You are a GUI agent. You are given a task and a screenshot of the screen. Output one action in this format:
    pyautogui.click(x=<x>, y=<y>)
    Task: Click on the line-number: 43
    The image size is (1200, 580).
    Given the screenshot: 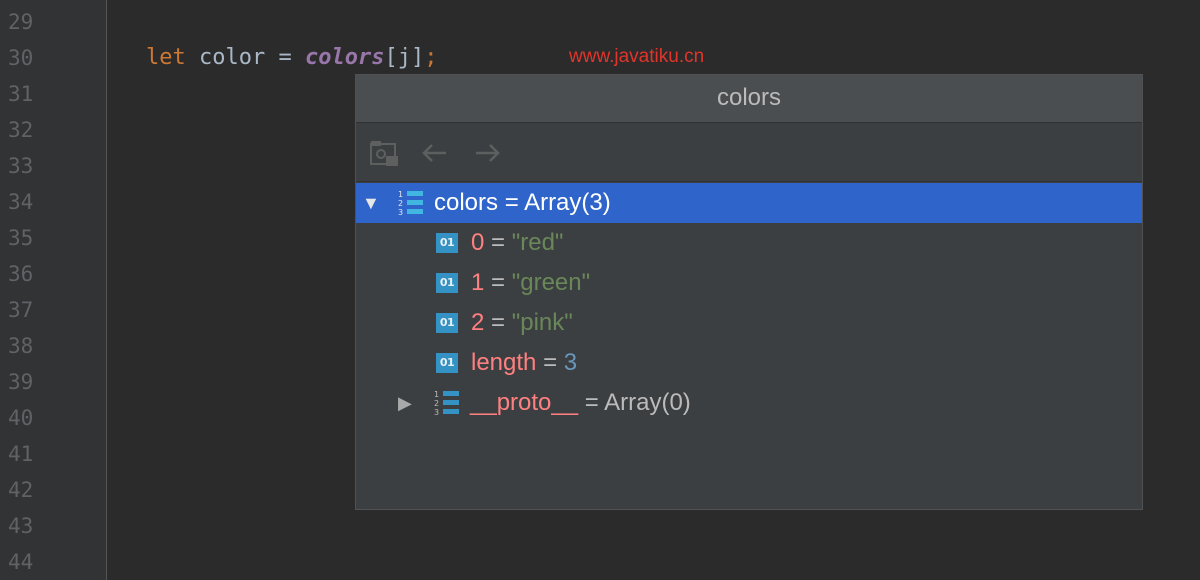 What is the action you would take?
    pyautogui.click(x=21, y=526)
    